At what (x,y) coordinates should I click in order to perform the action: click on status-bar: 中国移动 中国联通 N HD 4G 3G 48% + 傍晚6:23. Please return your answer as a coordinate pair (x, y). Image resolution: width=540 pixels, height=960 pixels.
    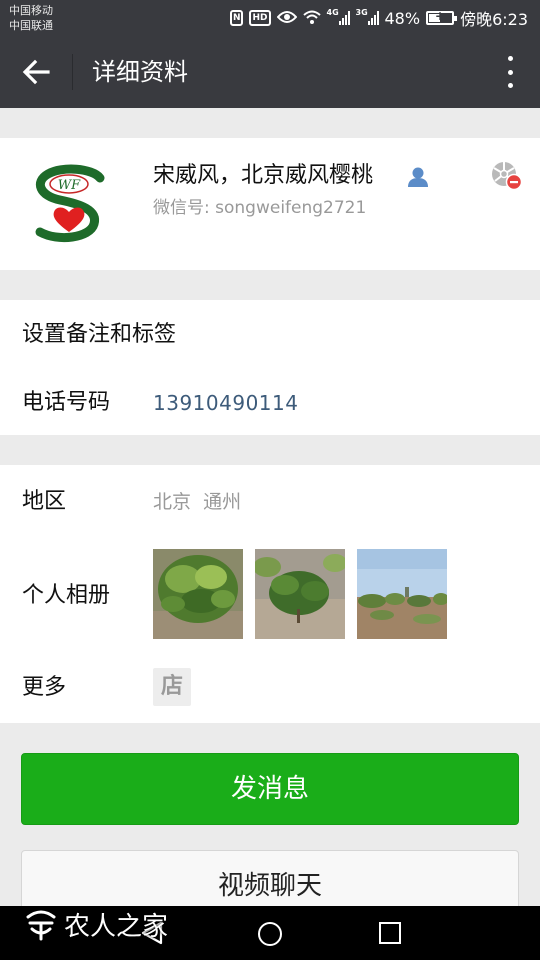
    Looking at the image, I should click on (270, 18).